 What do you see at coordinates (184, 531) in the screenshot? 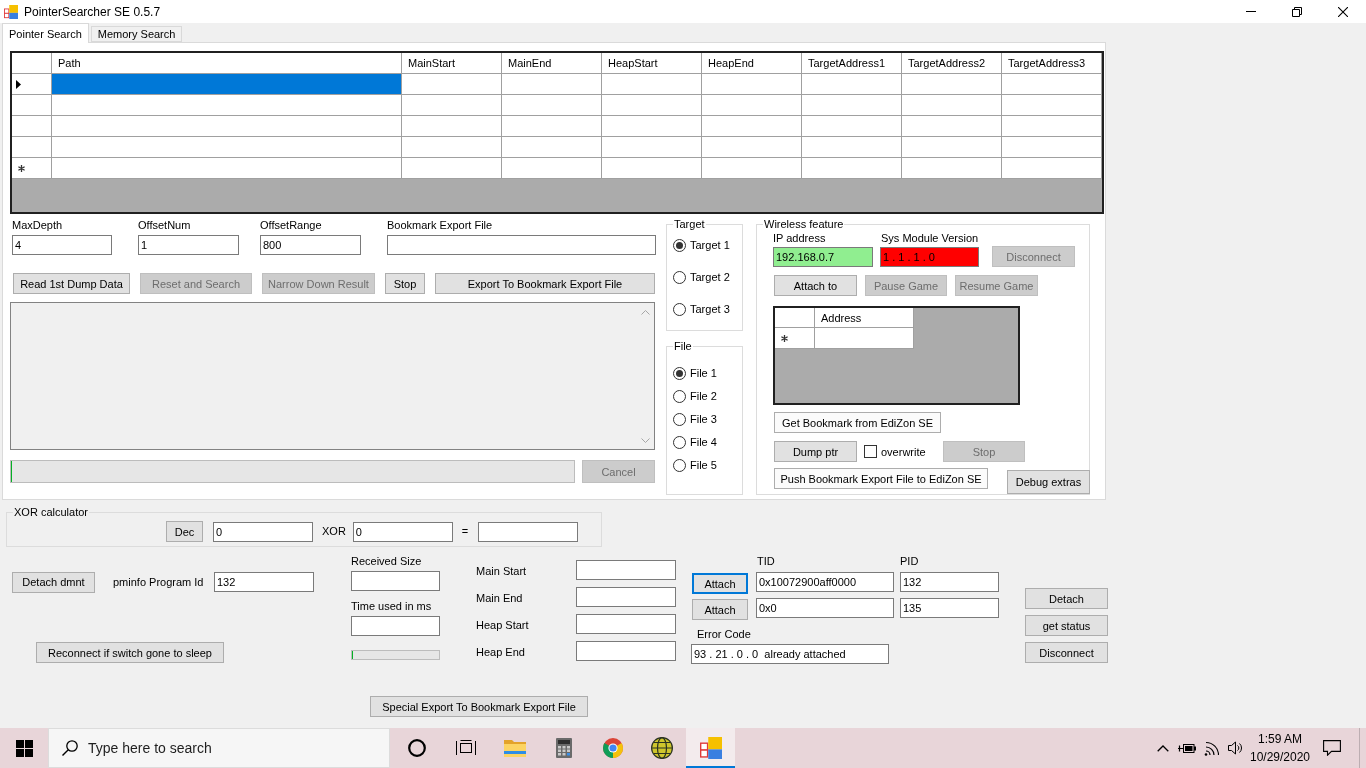
I see `base-button: Dec` at bounding box center [184, 531].